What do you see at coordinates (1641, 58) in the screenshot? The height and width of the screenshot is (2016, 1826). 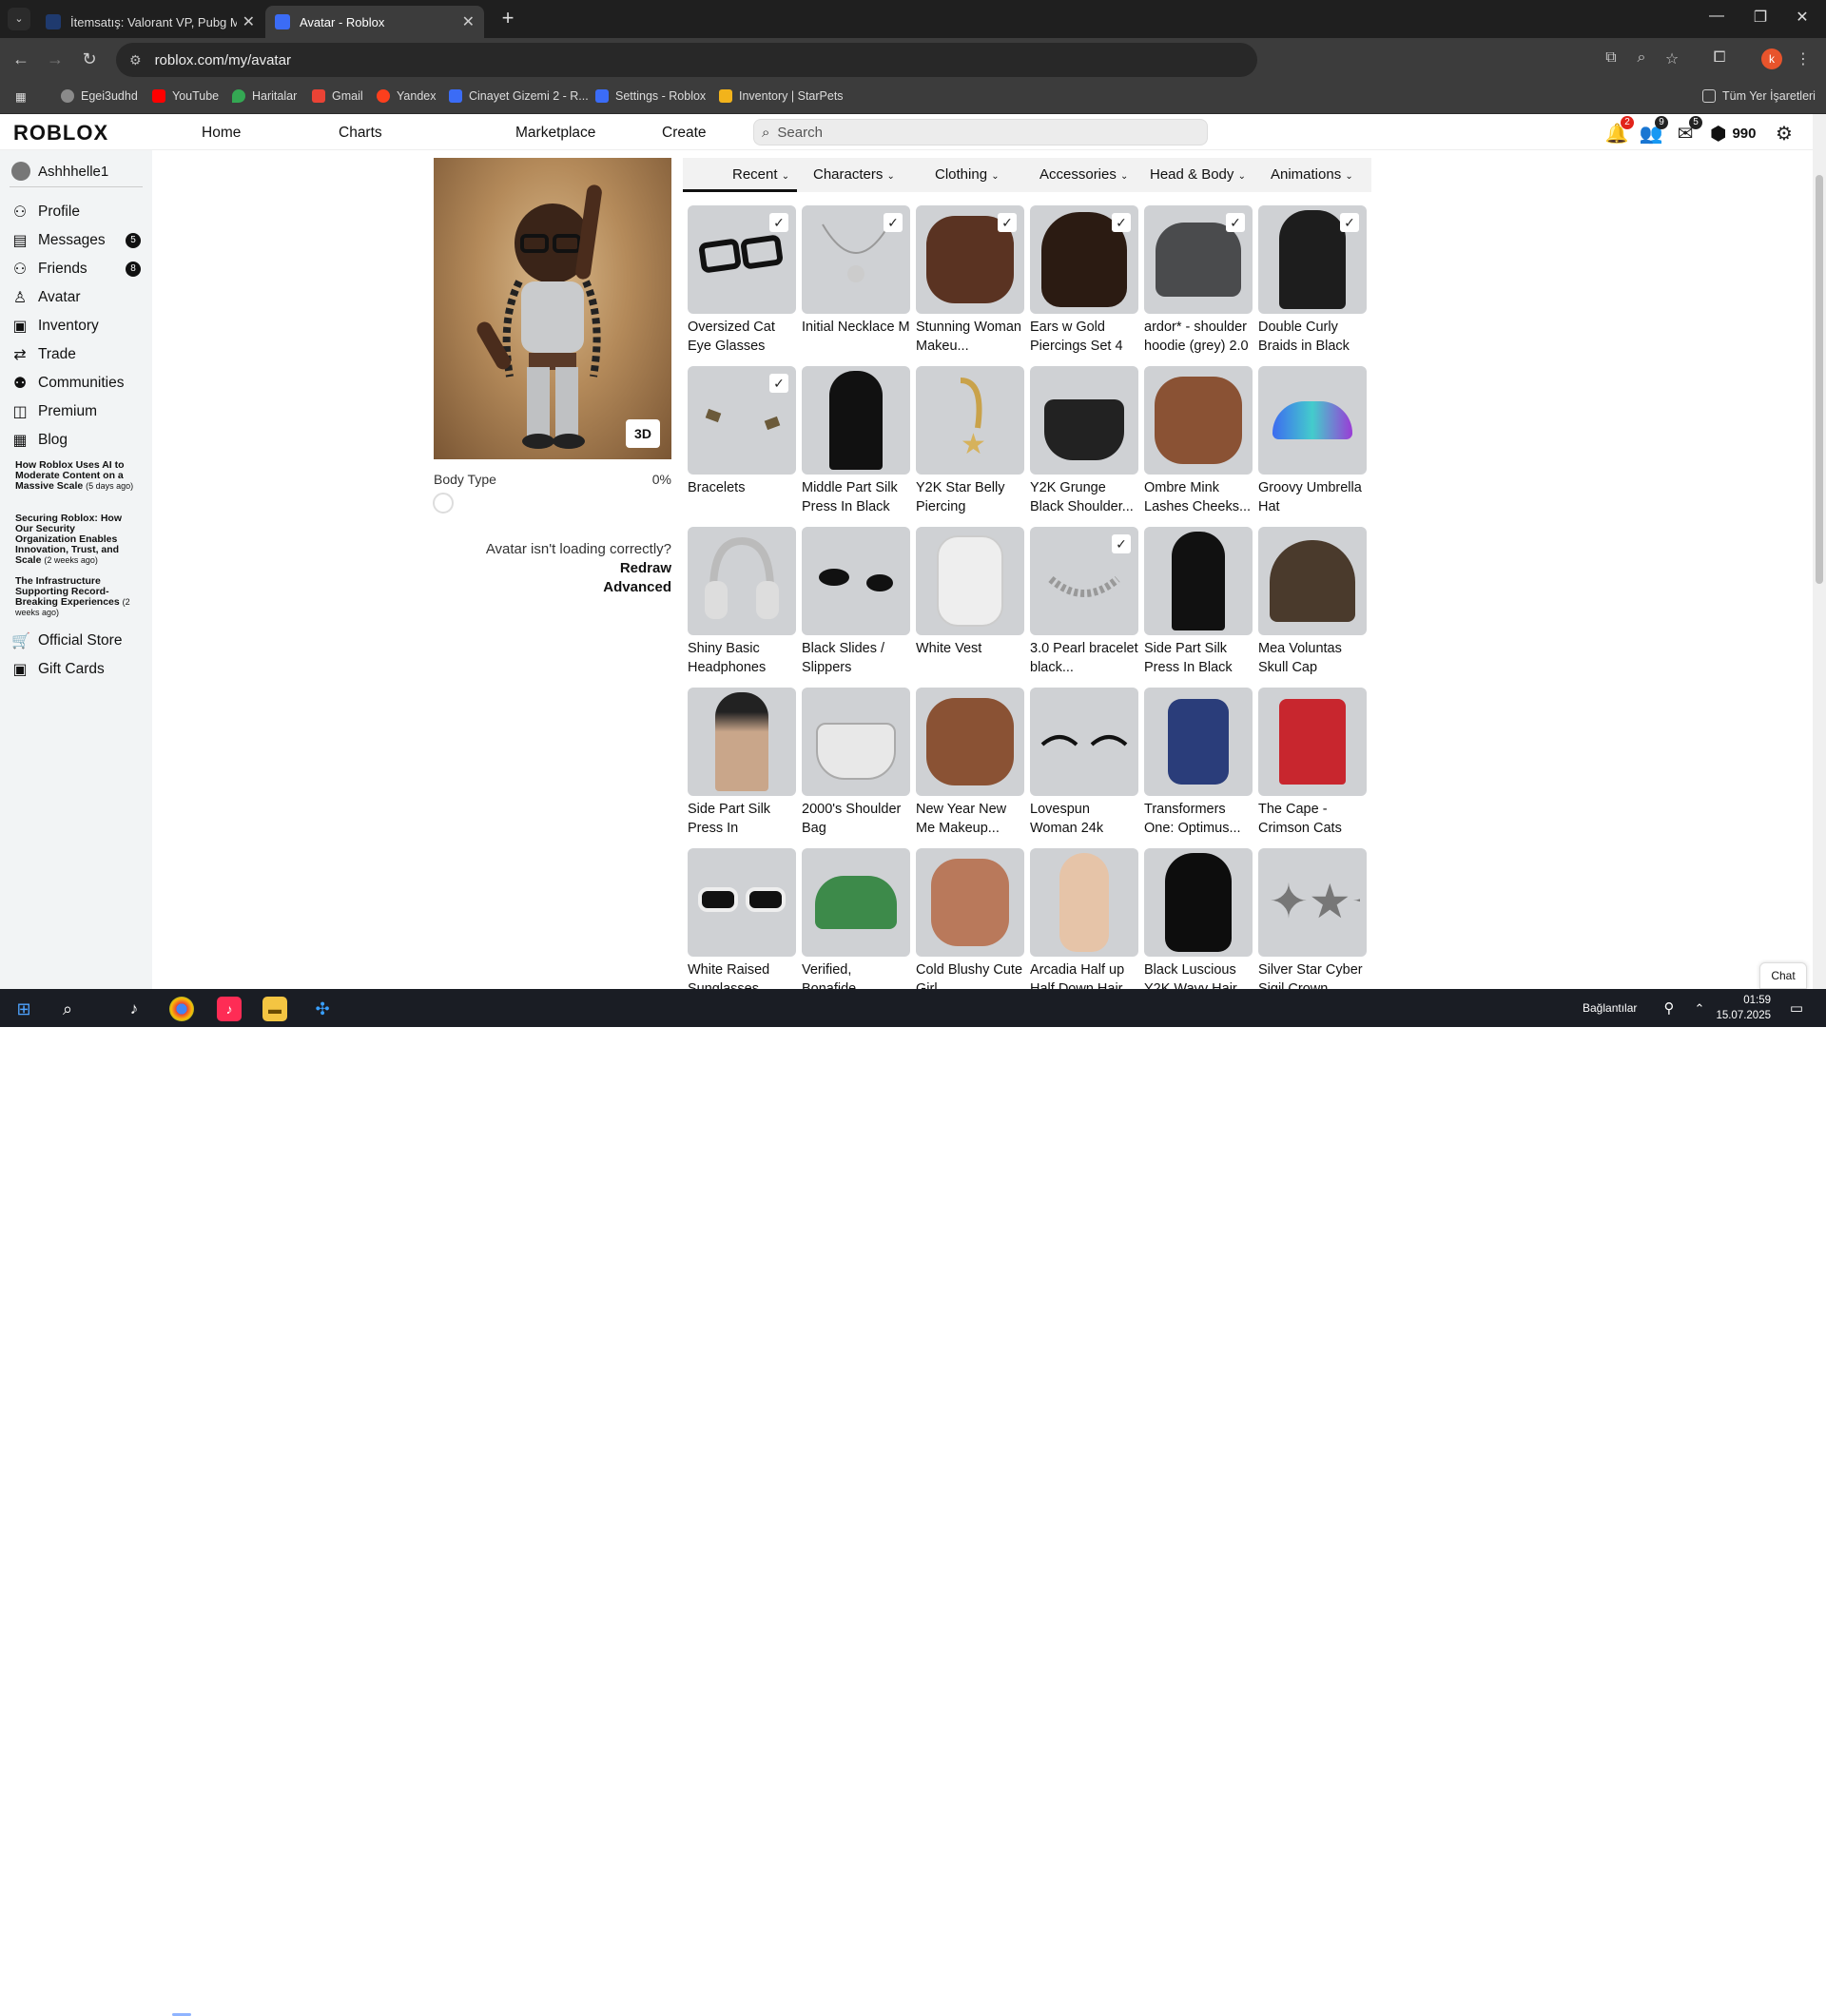 I see `zoom-icon: ⌕` at bounding box center [1641, 58].